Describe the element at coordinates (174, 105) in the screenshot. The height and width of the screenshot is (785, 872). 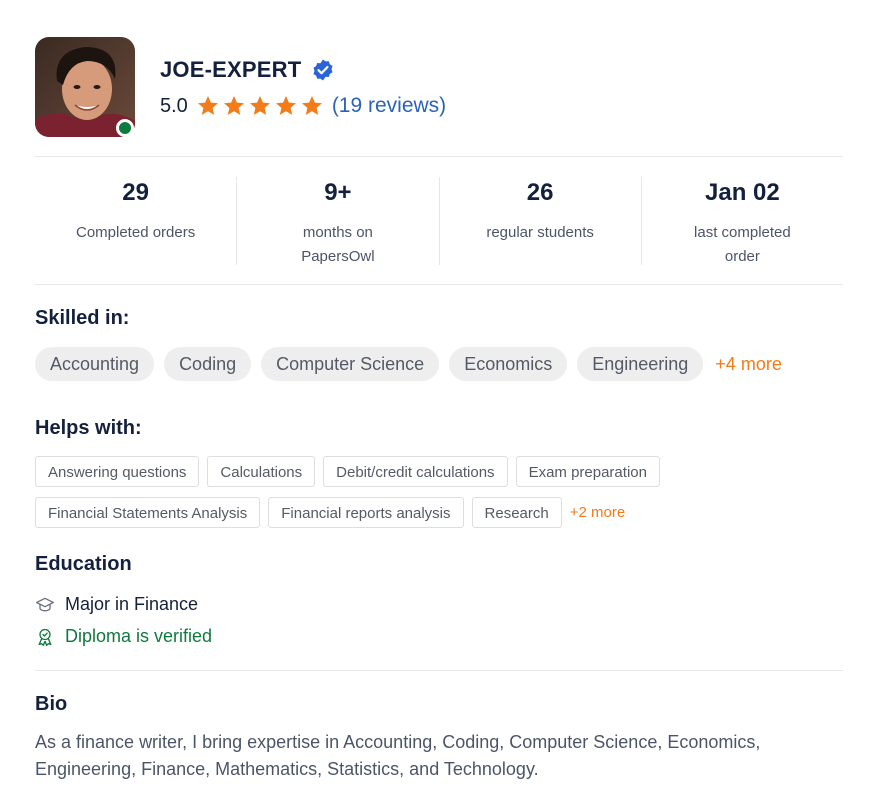
I see `rating-value: 5.0` at that location.